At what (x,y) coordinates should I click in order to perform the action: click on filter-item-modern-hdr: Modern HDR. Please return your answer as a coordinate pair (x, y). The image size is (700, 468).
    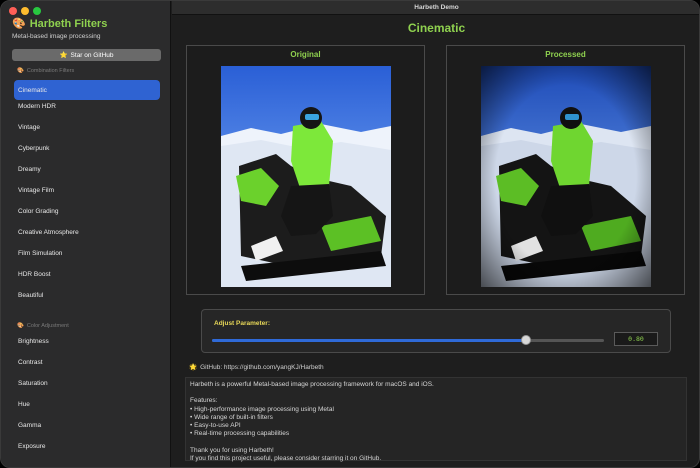
    Looking at the image, I should click on (87, 106).